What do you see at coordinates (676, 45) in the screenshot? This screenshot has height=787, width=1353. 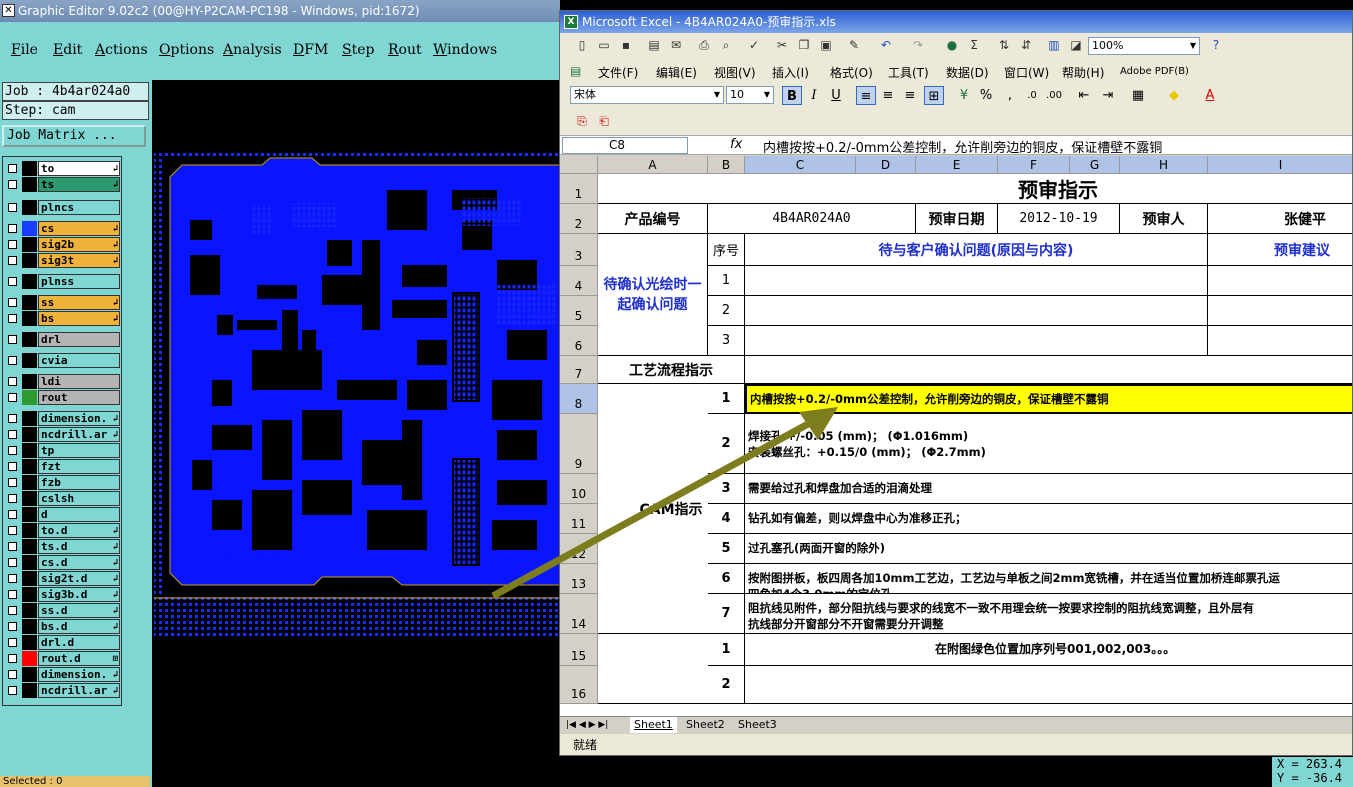 I see `email-icon: ✉` at bounding box center [676, 45].